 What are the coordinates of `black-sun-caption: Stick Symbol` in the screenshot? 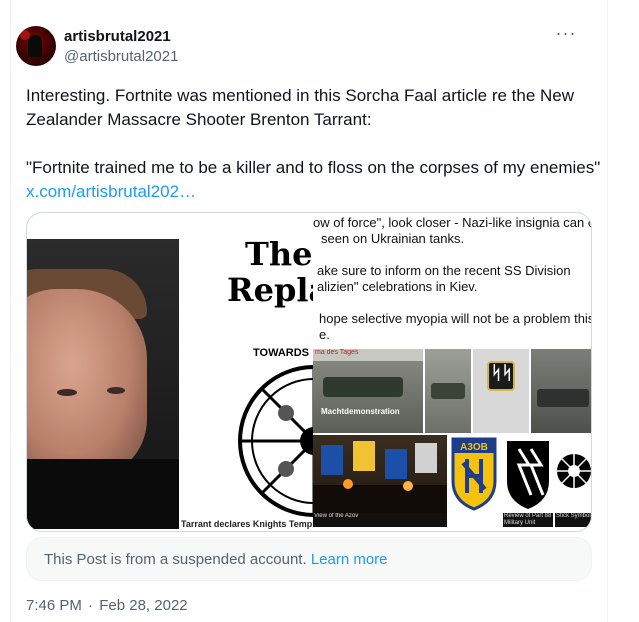 It's located at (573, 520).